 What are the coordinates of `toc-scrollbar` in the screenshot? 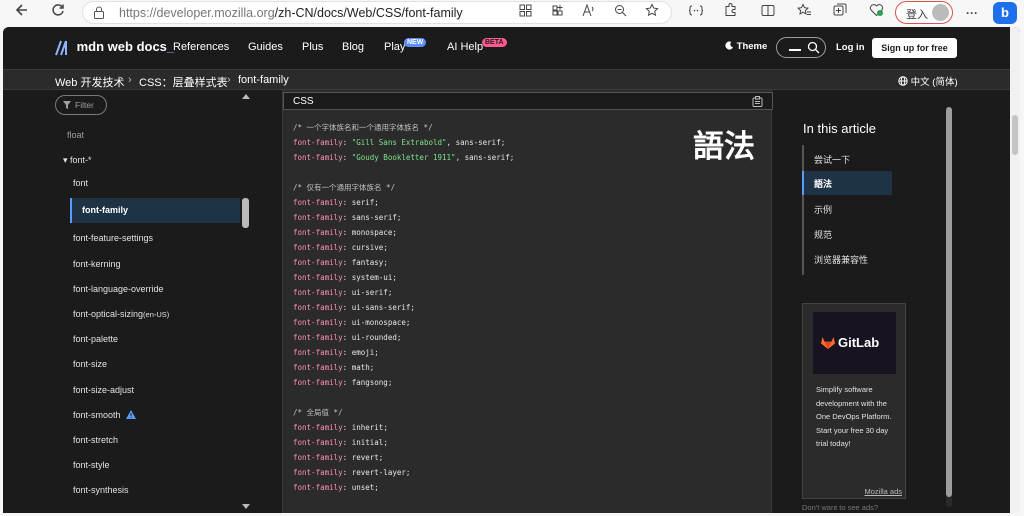 It's located at (949, 307).